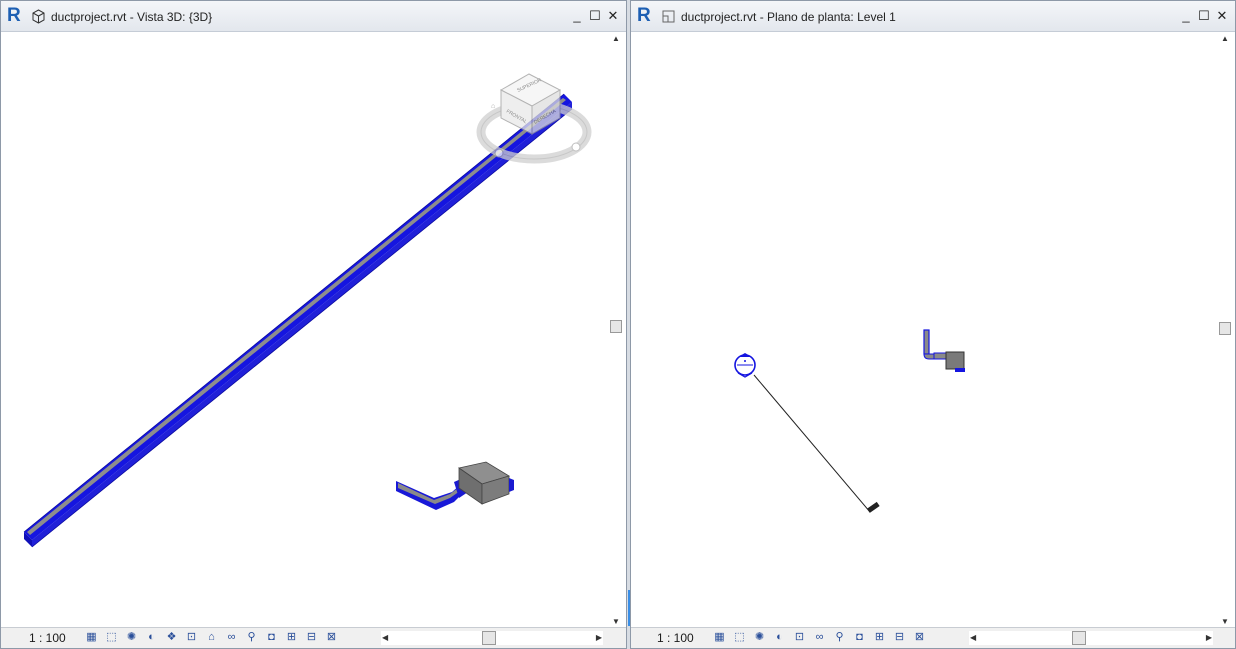 This screenshot has width=1236, height=649. What do you see at coordinates (313, 16) in the screenshot?
I see `title-bar: R ductproject.rvt - Vista 3D: {3D} _ ☐ ✕` at bounding box center [313, 16].